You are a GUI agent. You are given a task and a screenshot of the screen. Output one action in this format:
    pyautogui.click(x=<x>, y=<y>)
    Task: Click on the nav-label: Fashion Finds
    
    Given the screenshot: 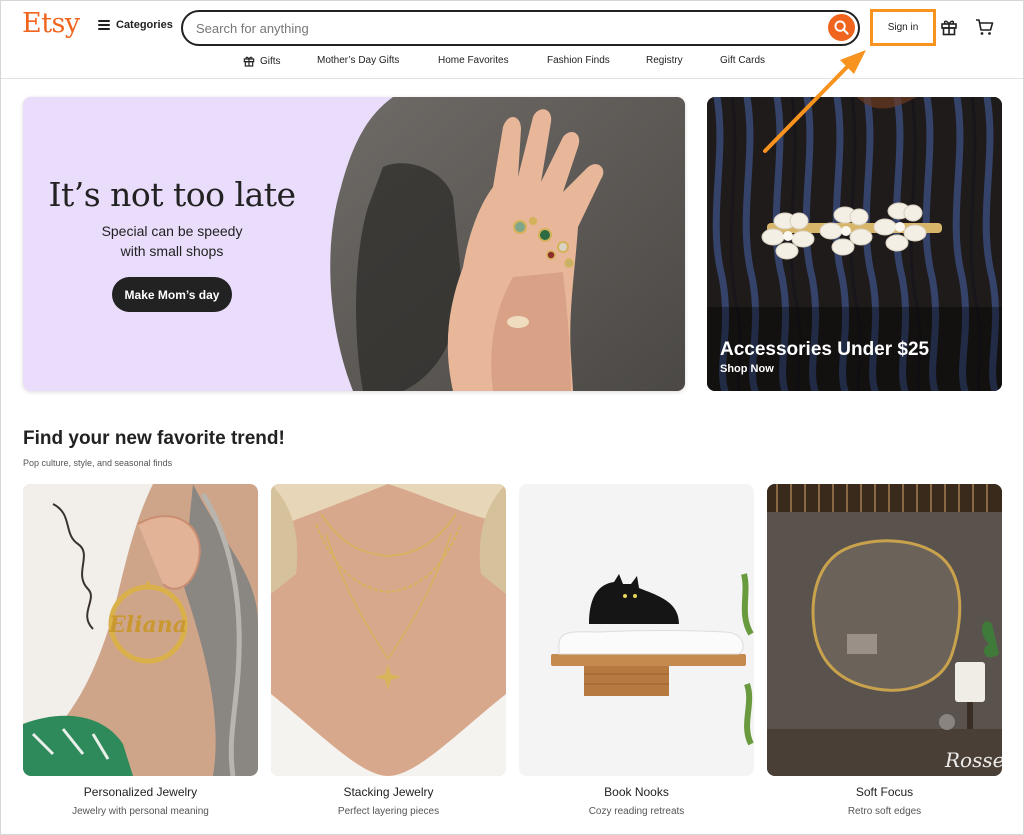 What is the action you would take?
    pyautogui.click(x=578, y=60)
    